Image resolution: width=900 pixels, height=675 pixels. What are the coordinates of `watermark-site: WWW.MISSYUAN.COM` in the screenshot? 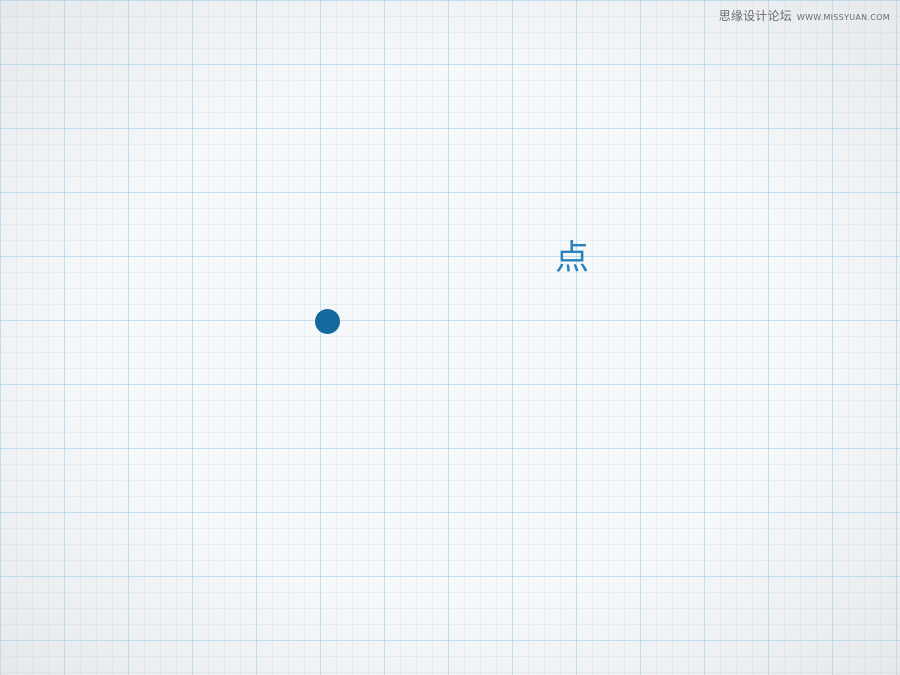 It's located at (843, 17).